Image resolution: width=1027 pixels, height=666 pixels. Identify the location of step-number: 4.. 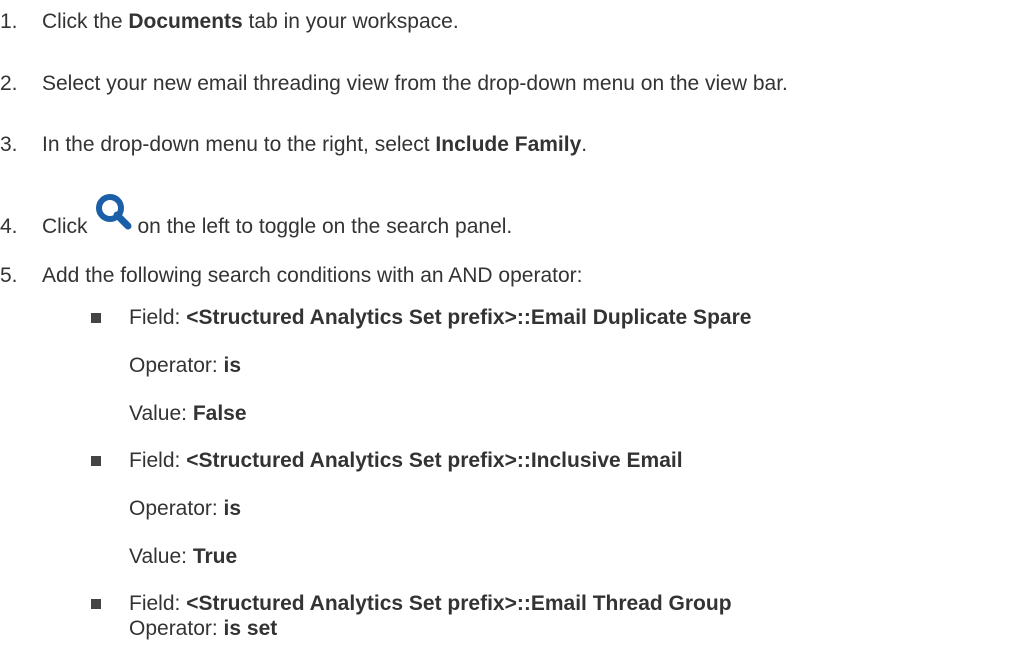
(9, 226).